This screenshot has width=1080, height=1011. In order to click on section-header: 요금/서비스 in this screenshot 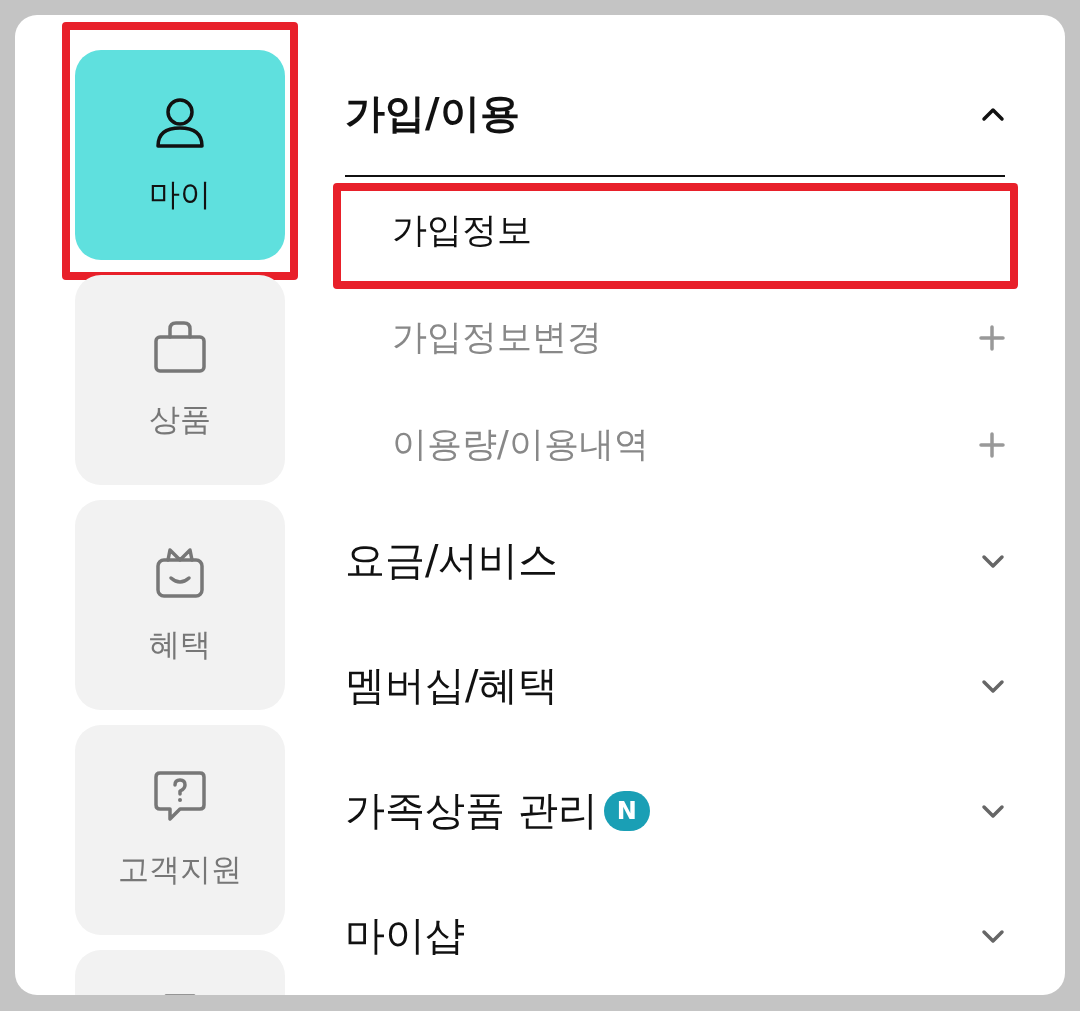, I will do `click(675, 560)`.